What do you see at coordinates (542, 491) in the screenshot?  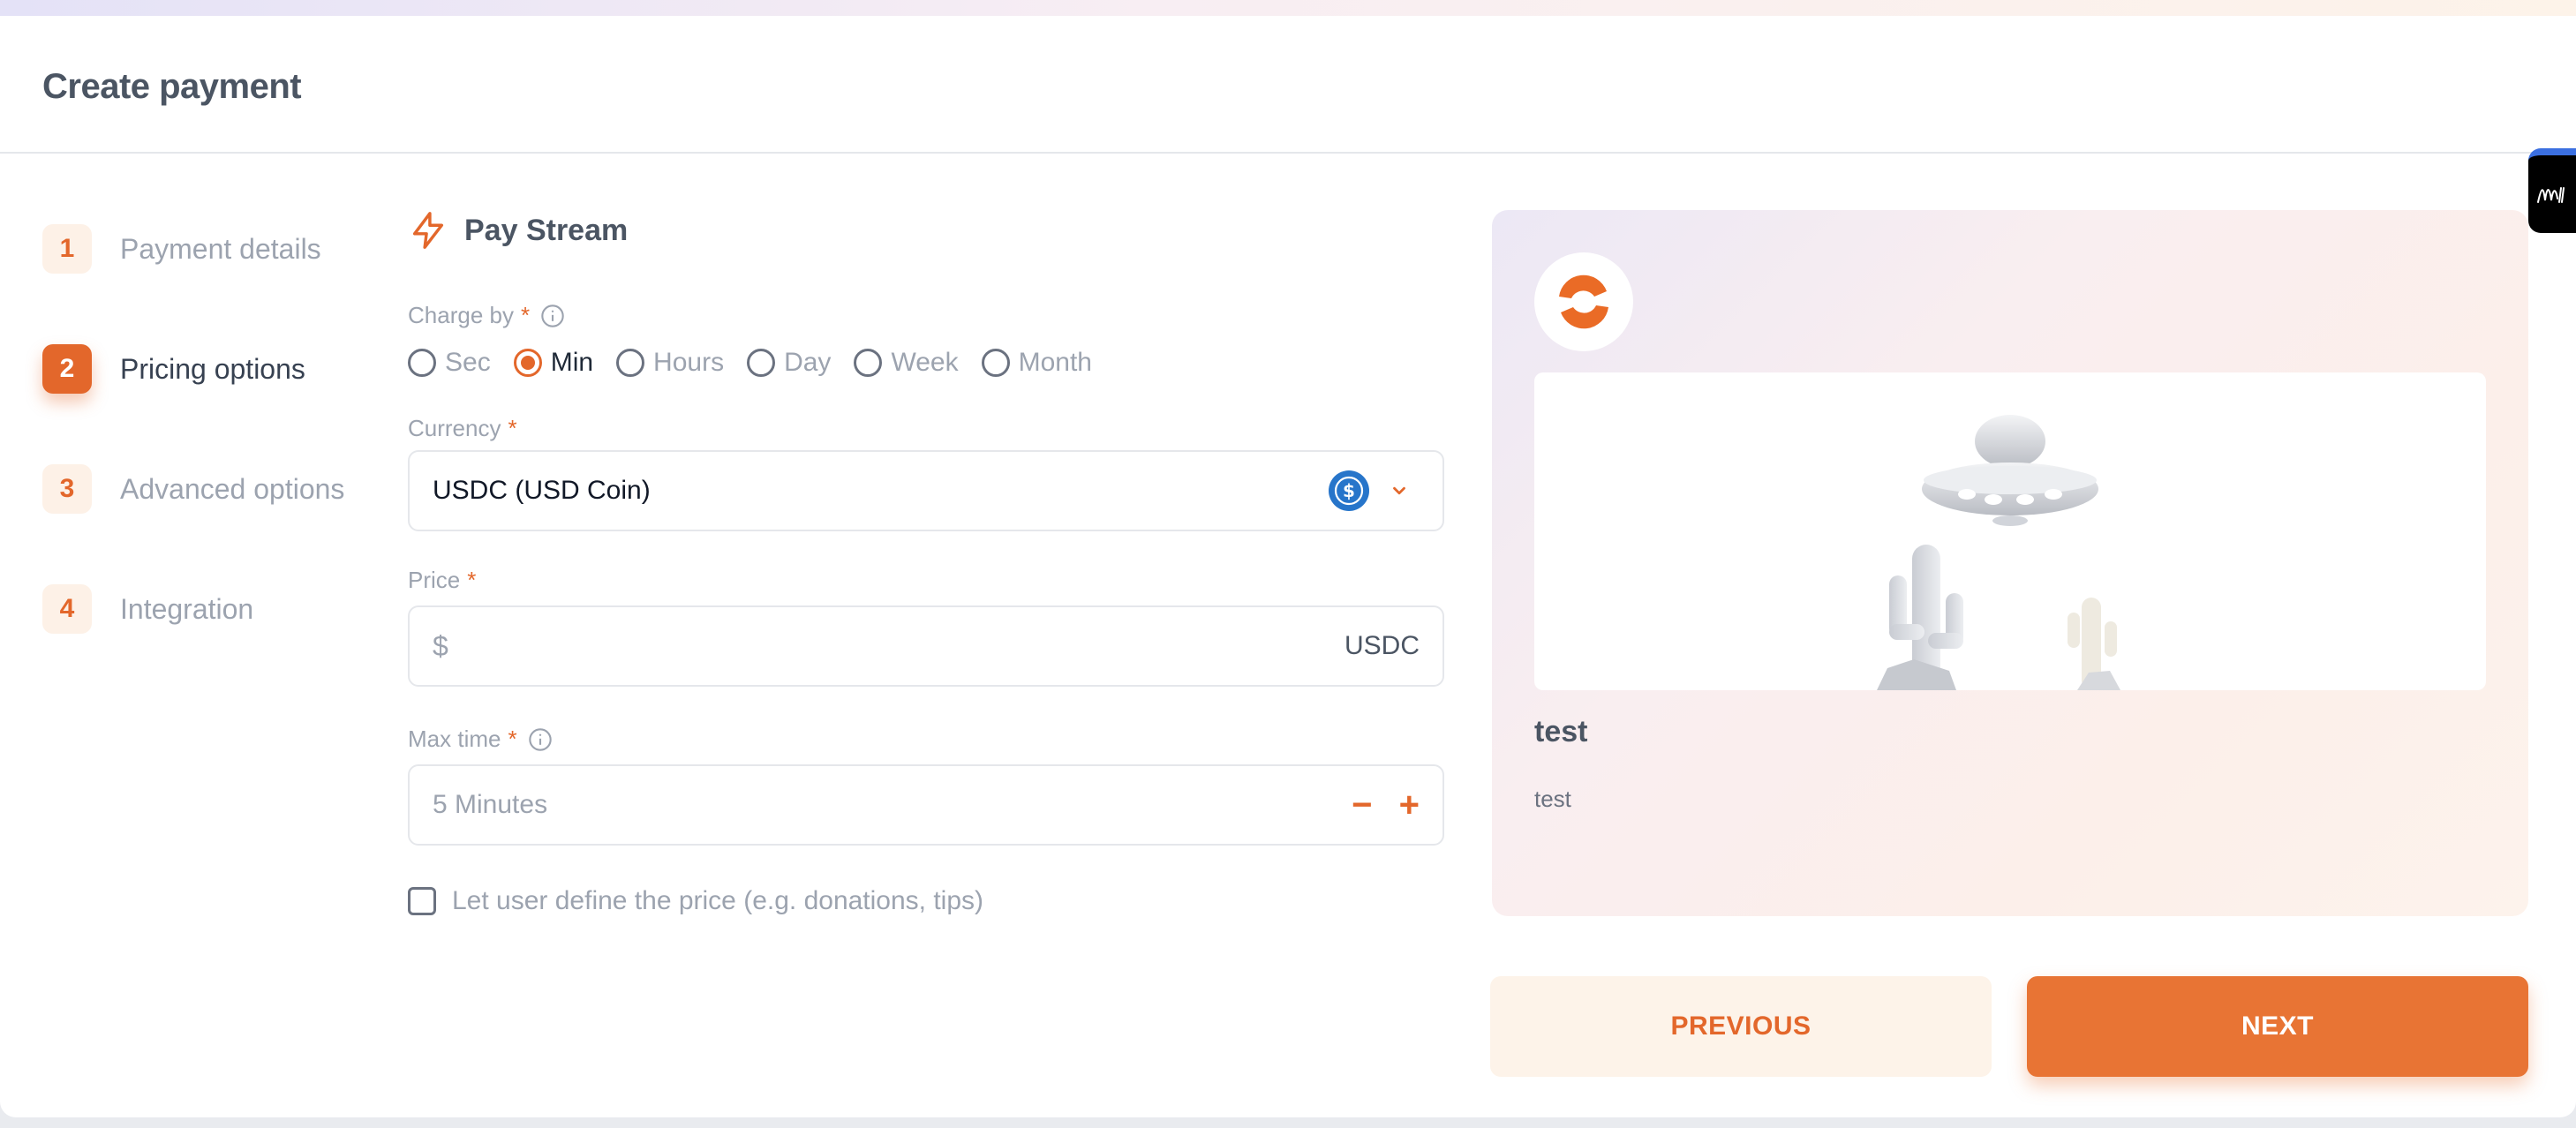 I see `currency-value: USDC (USD Coin)` at bounding box center [542, 491].